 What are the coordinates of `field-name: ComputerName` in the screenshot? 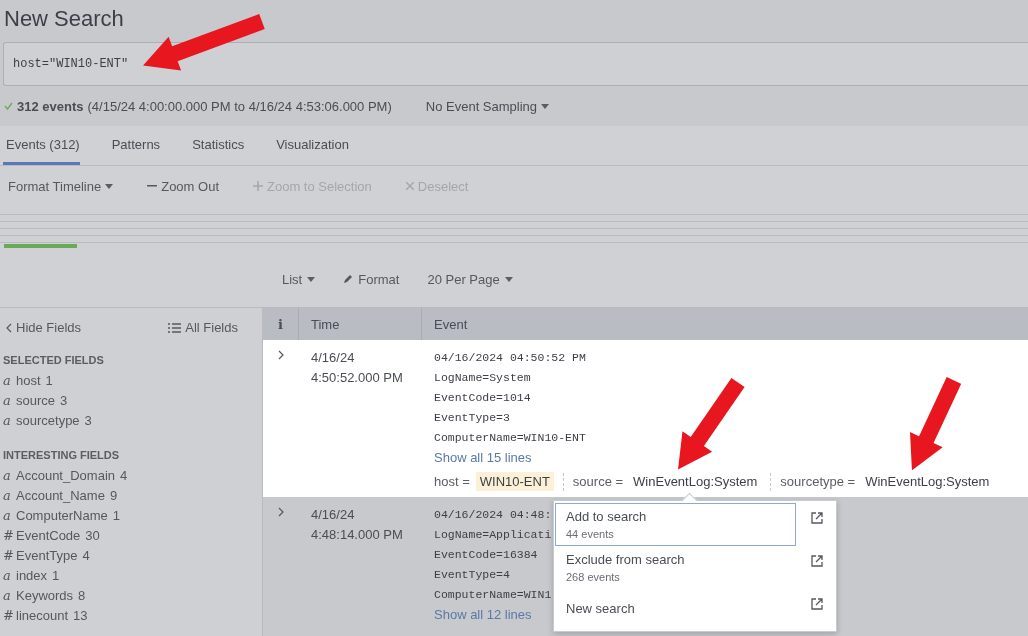 It's located at (62, 515).